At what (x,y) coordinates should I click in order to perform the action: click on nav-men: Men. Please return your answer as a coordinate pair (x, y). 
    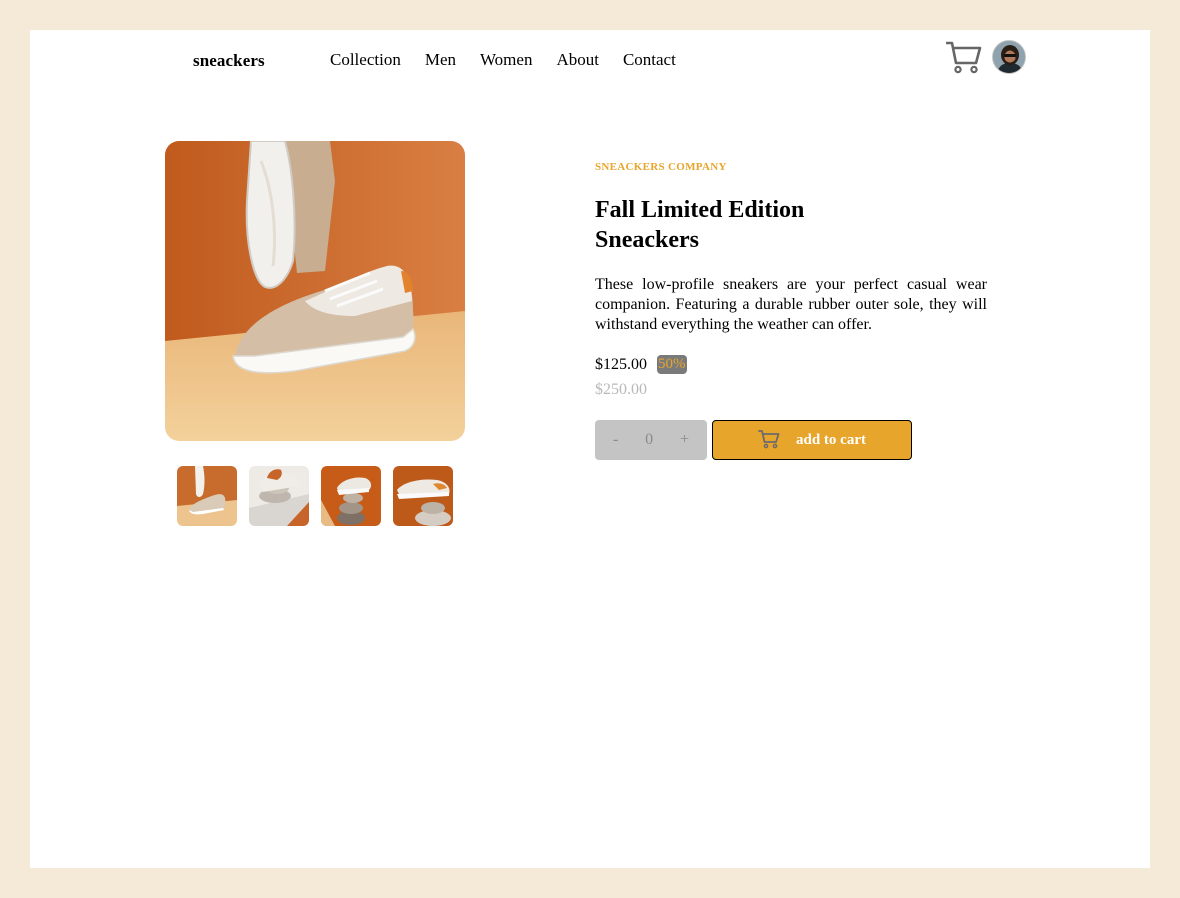
    Looking at the image, I should click on (440, 60).